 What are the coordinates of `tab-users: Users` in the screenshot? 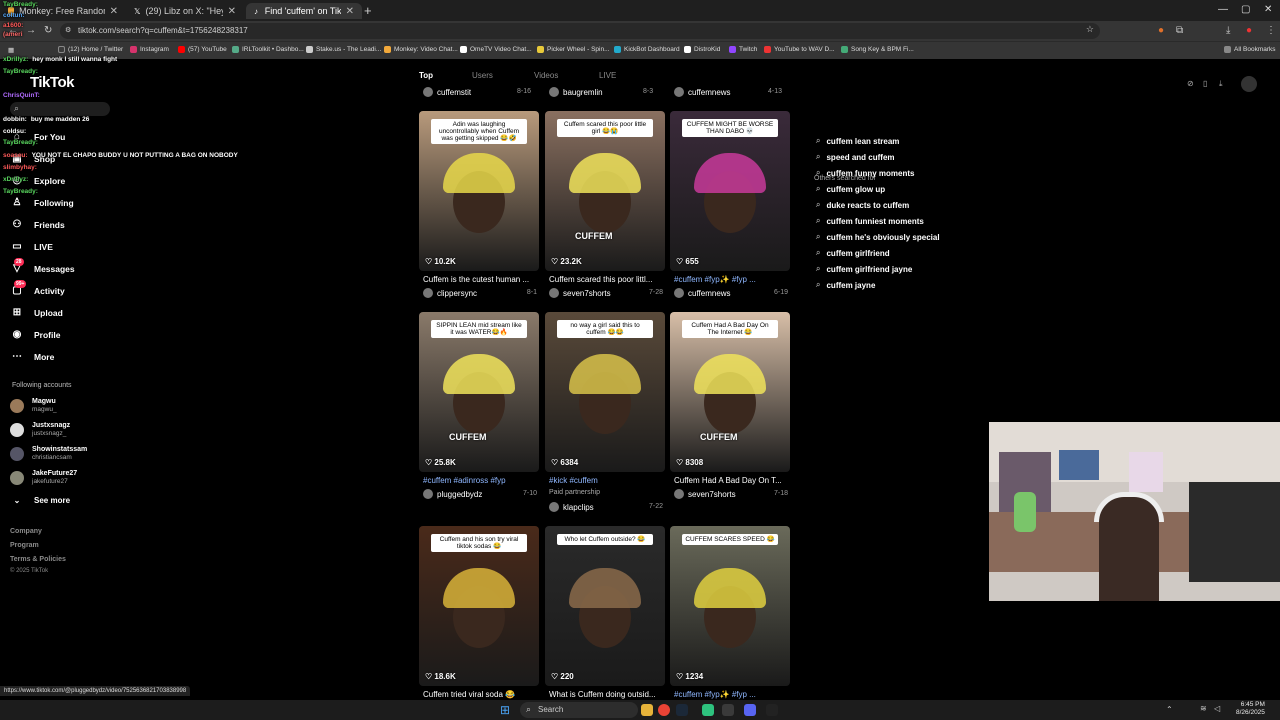 It's located at (482, 75).